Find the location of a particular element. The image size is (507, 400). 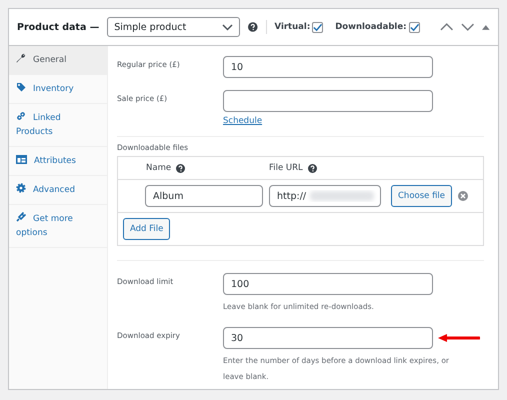

sidebar-tab: Attributes is located at coordinates (58, 161).